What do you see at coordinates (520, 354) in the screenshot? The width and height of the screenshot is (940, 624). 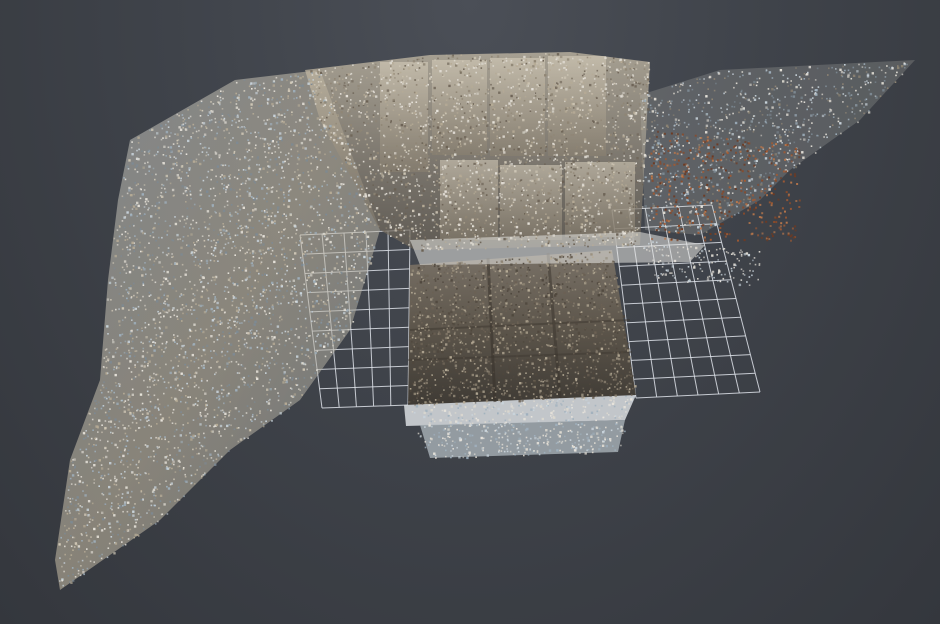 I see `cloud-central-box` at bounding box center [520, 354].